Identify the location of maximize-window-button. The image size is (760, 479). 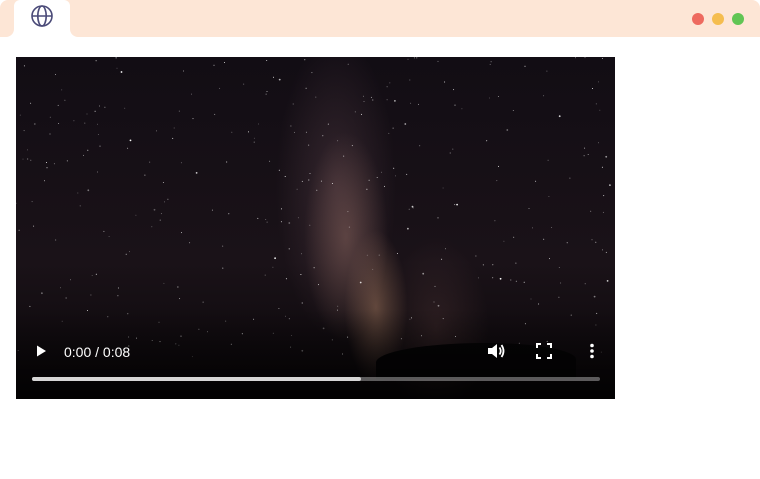
(738, 19).